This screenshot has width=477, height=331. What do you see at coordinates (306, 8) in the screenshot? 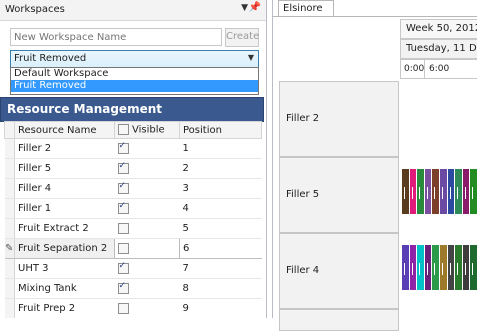
I see `tab-elsinore: Elsinore` at bounding box center [306, 8].